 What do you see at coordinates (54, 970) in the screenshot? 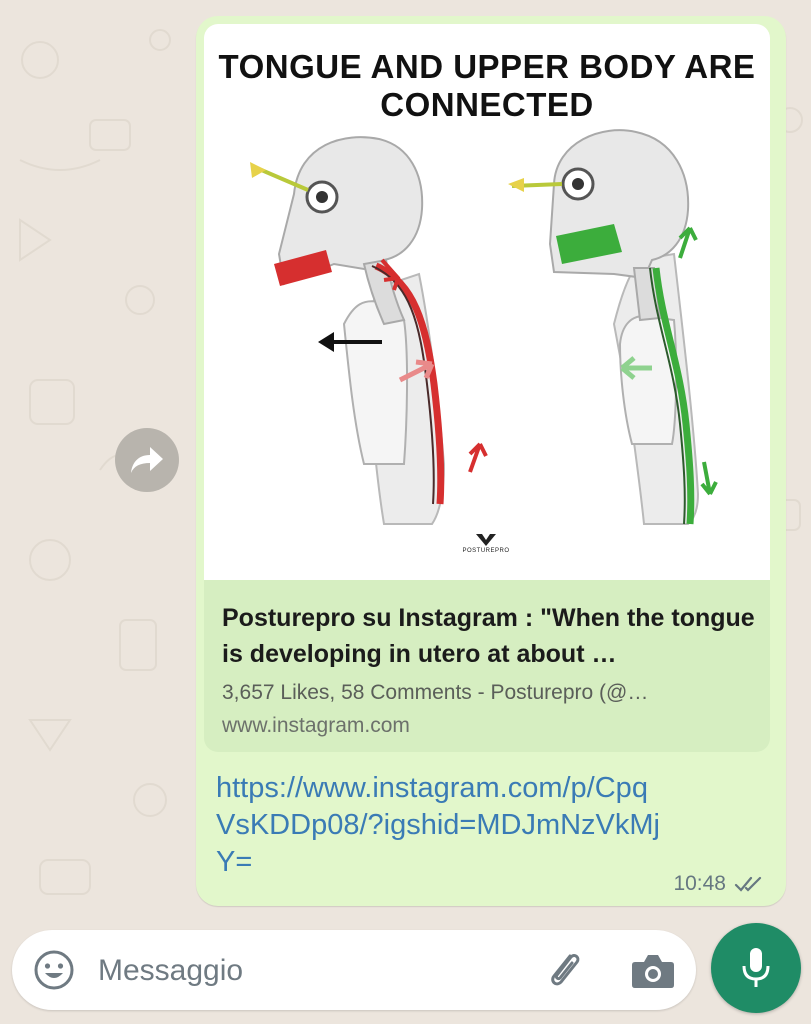
I see `emoji-icon` at bounding box center [54, 970].